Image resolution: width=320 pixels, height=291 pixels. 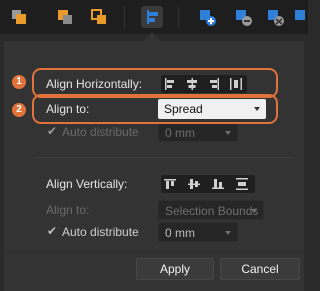 What do you see at coordinates (65, 17) in the screenshot?
I see `arrange-forward-icon` at bounding box center [65, 17].